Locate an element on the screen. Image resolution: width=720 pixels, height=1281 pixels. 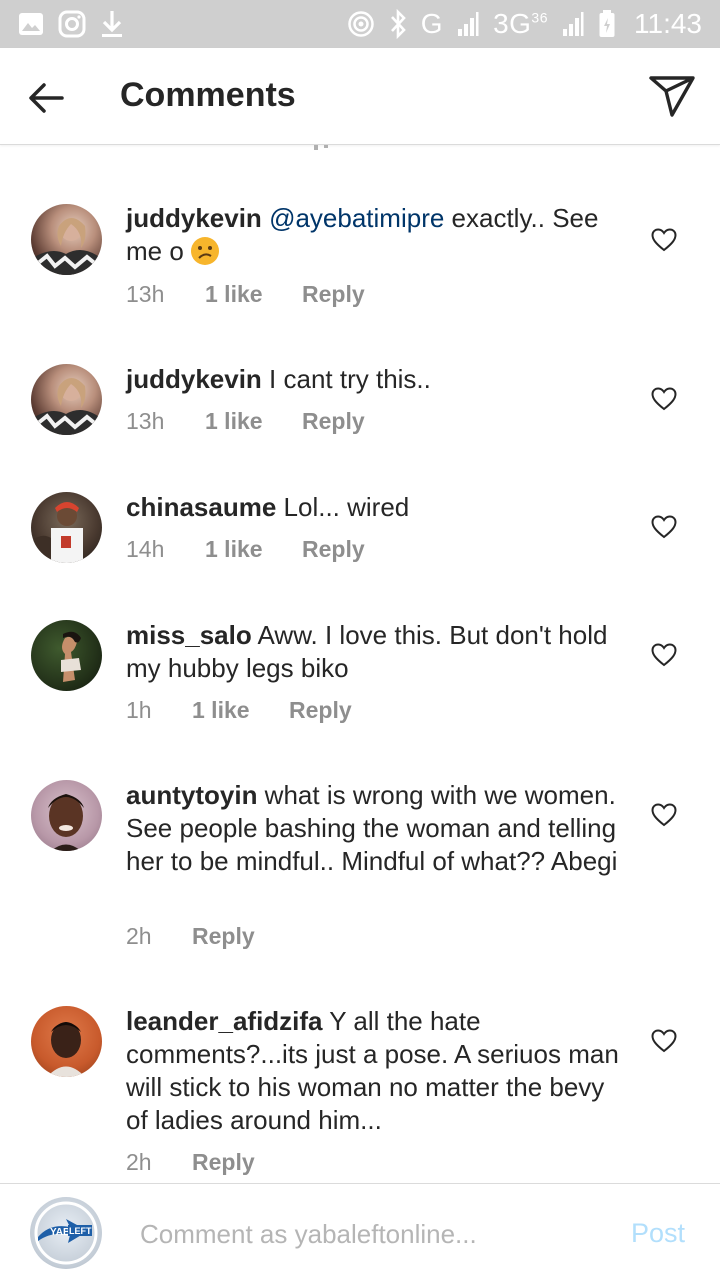
comment-meta: 14h 1 like Reply is located at coordinates (245, 549).